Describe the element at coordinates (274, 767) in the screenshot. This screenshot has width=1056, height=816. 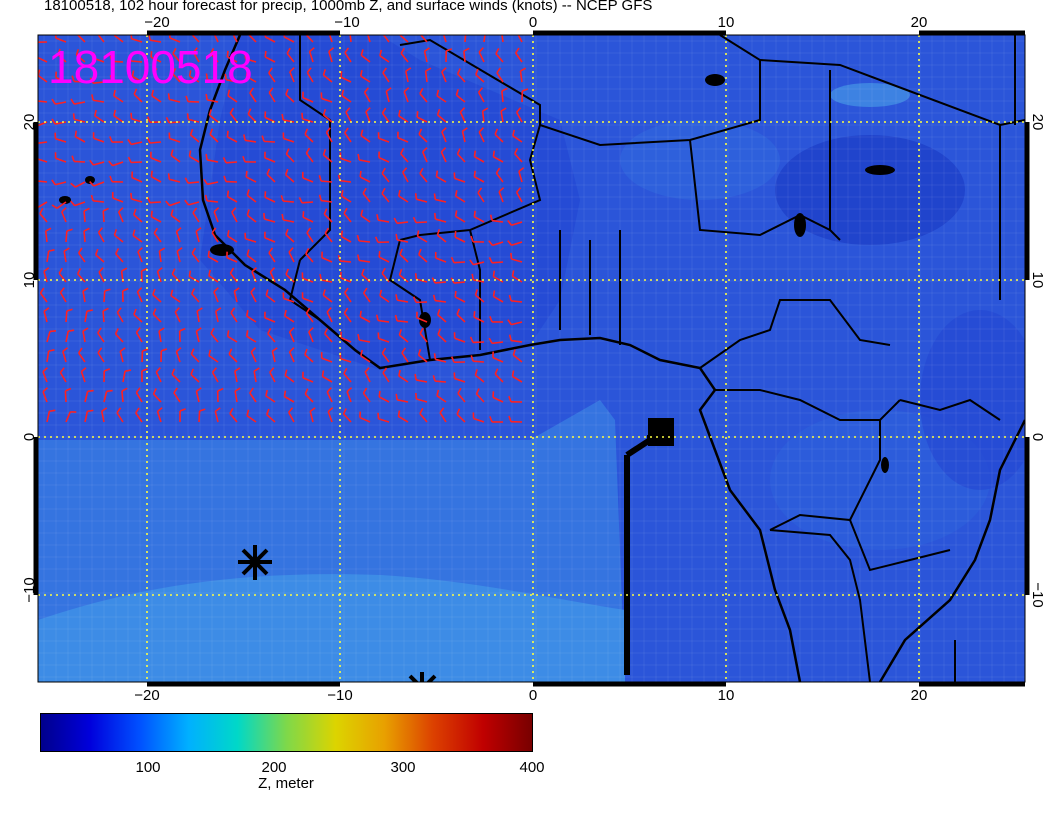
I see `colorbar-tick-label: 200` at that location.